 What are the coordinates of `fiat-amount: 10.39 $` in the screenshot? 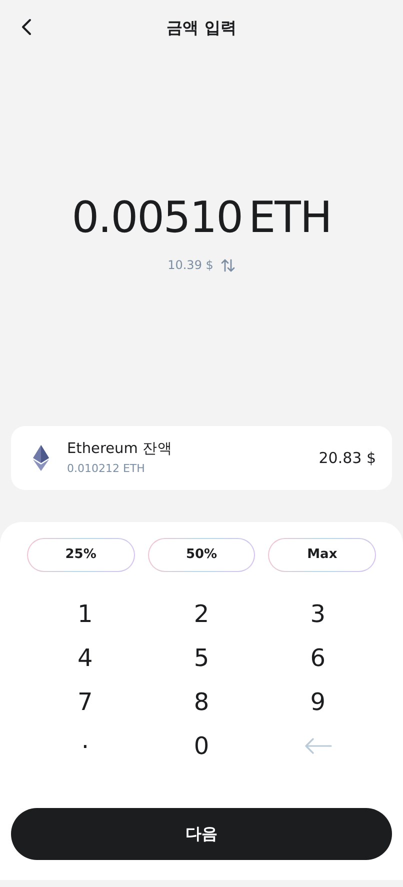 It's located at (191, 265).